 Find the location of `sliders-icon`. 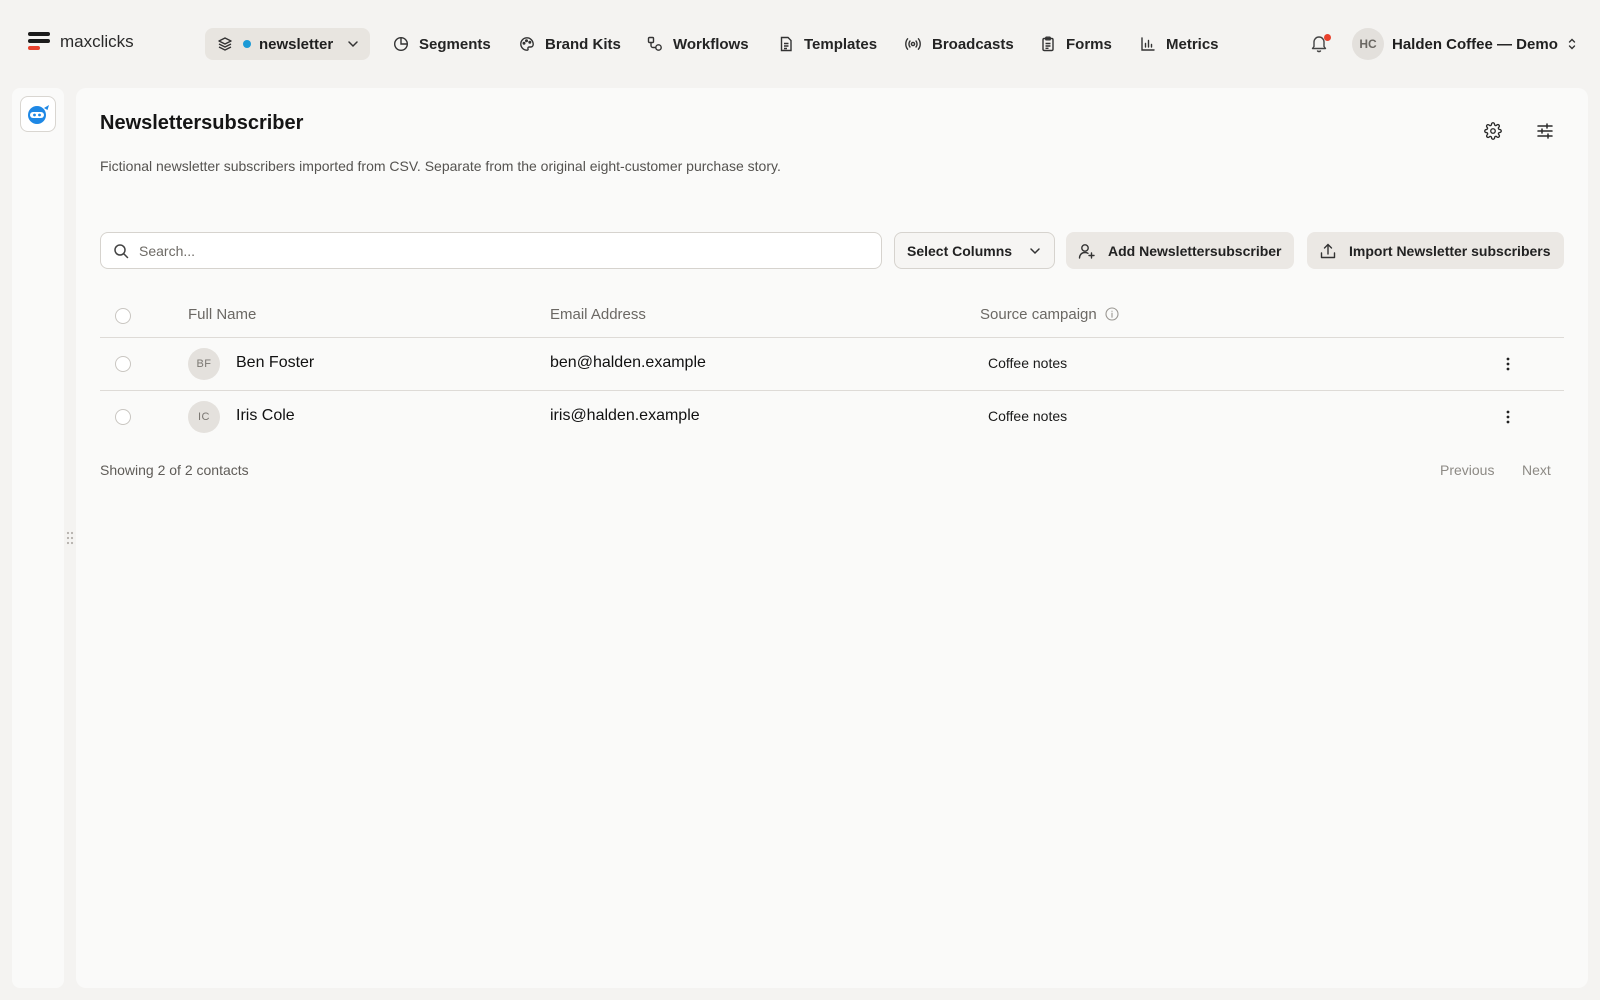

sliders-icon is located at coordinates (1545, 131).